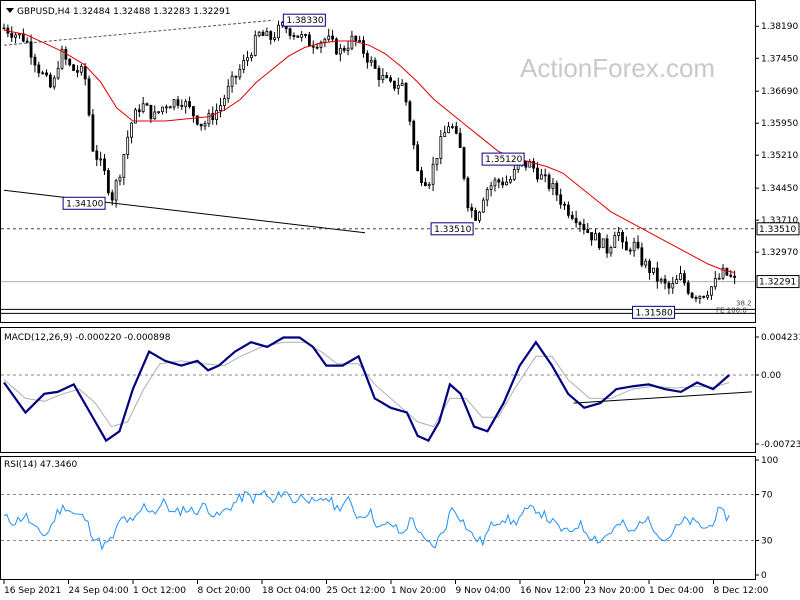  What do you see at coordinates (780, 338) in the screenshot?
I see `macd-y-tick-label: 0.004231` at bounding box center [780, 338].